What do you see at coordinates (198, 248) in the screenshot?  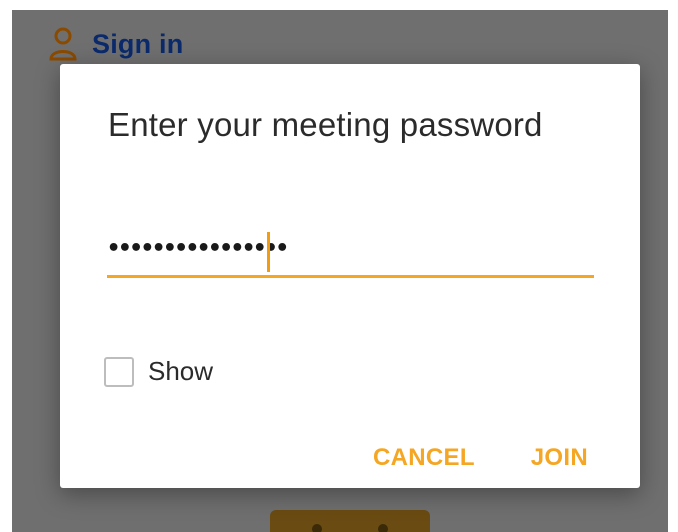 I see `password-value: ••••••••••••••••` at bounding box center [198, 248].